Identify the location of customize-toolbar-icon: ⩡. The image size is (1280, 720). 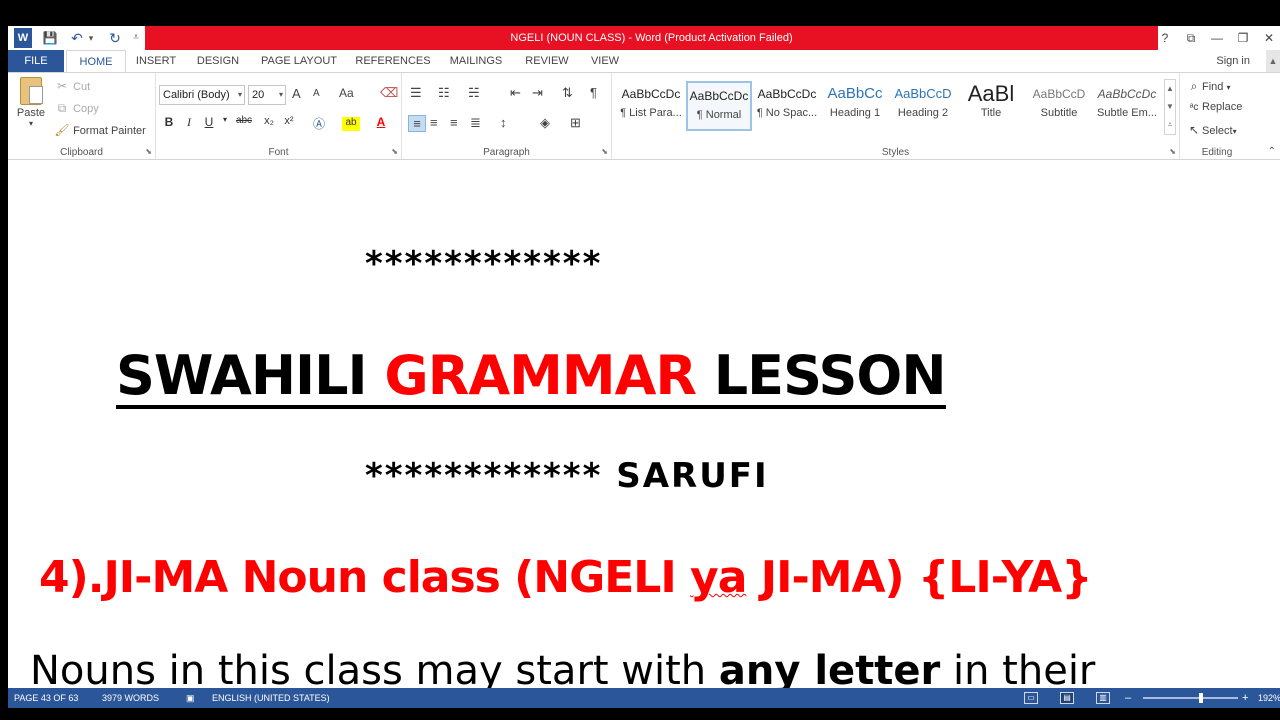
(136, 38).